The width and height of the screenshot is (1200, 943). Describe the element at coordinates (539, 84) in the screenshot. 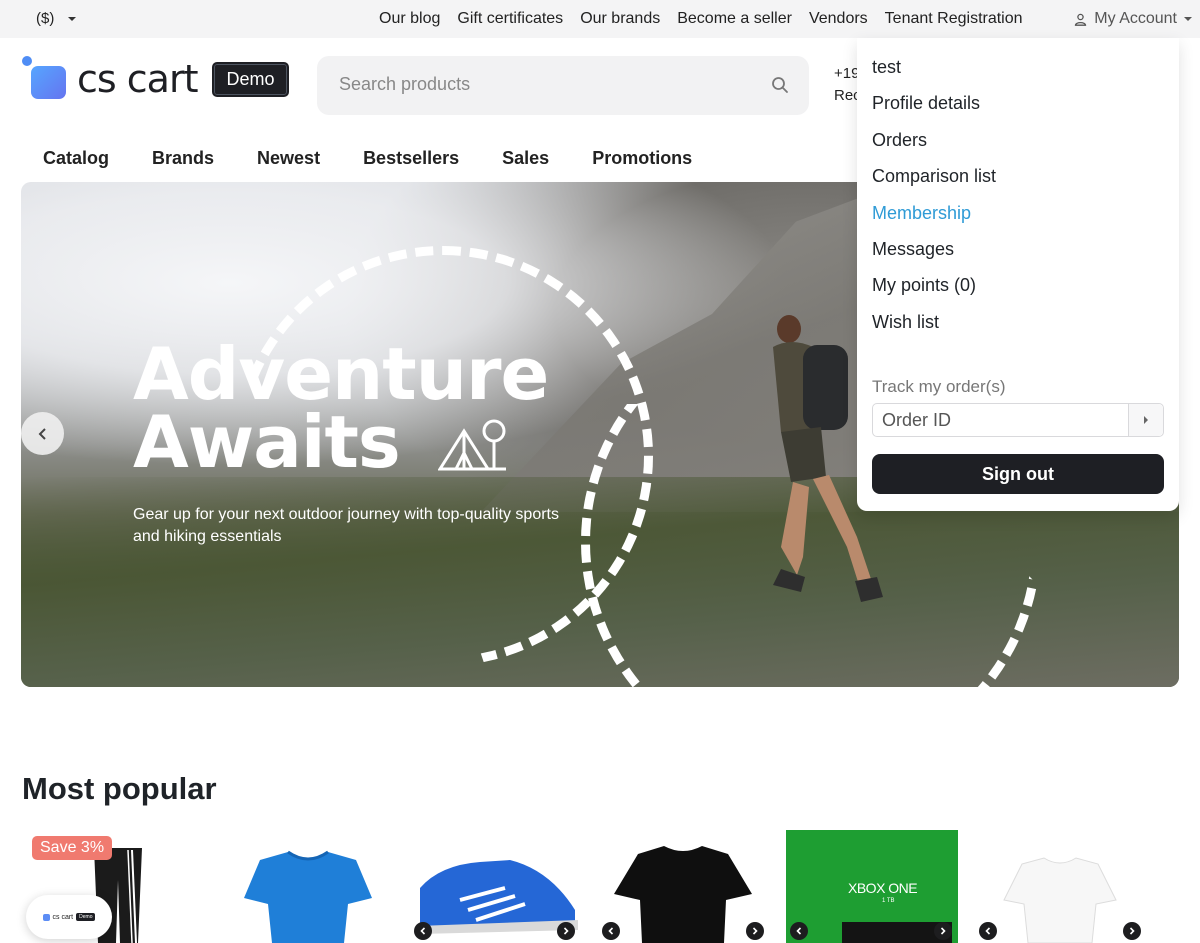

I see `search-input` at that location.